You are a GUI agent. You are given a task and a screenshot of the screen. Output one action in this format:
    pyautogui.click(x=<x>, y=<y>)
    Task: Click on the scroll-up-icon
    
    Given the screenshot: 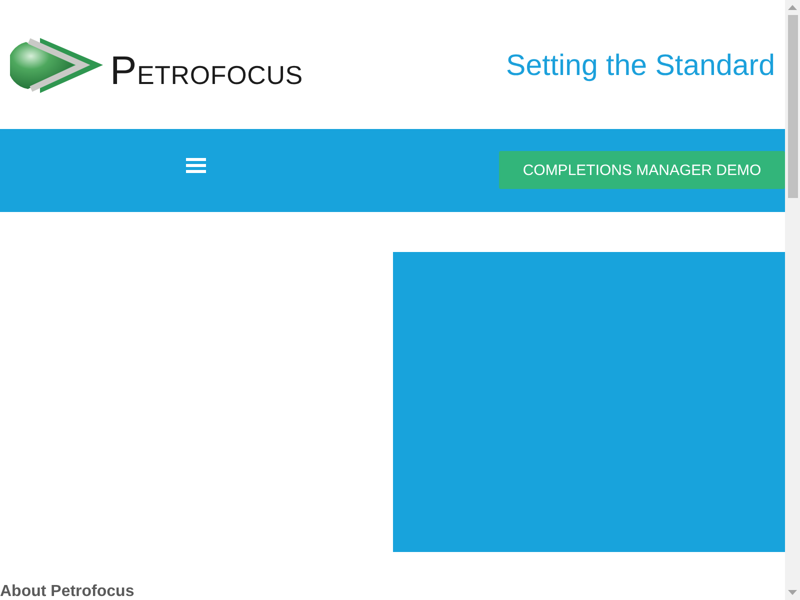 What is the action you would take?
    pyautogui.click(x=792, y=7)
    